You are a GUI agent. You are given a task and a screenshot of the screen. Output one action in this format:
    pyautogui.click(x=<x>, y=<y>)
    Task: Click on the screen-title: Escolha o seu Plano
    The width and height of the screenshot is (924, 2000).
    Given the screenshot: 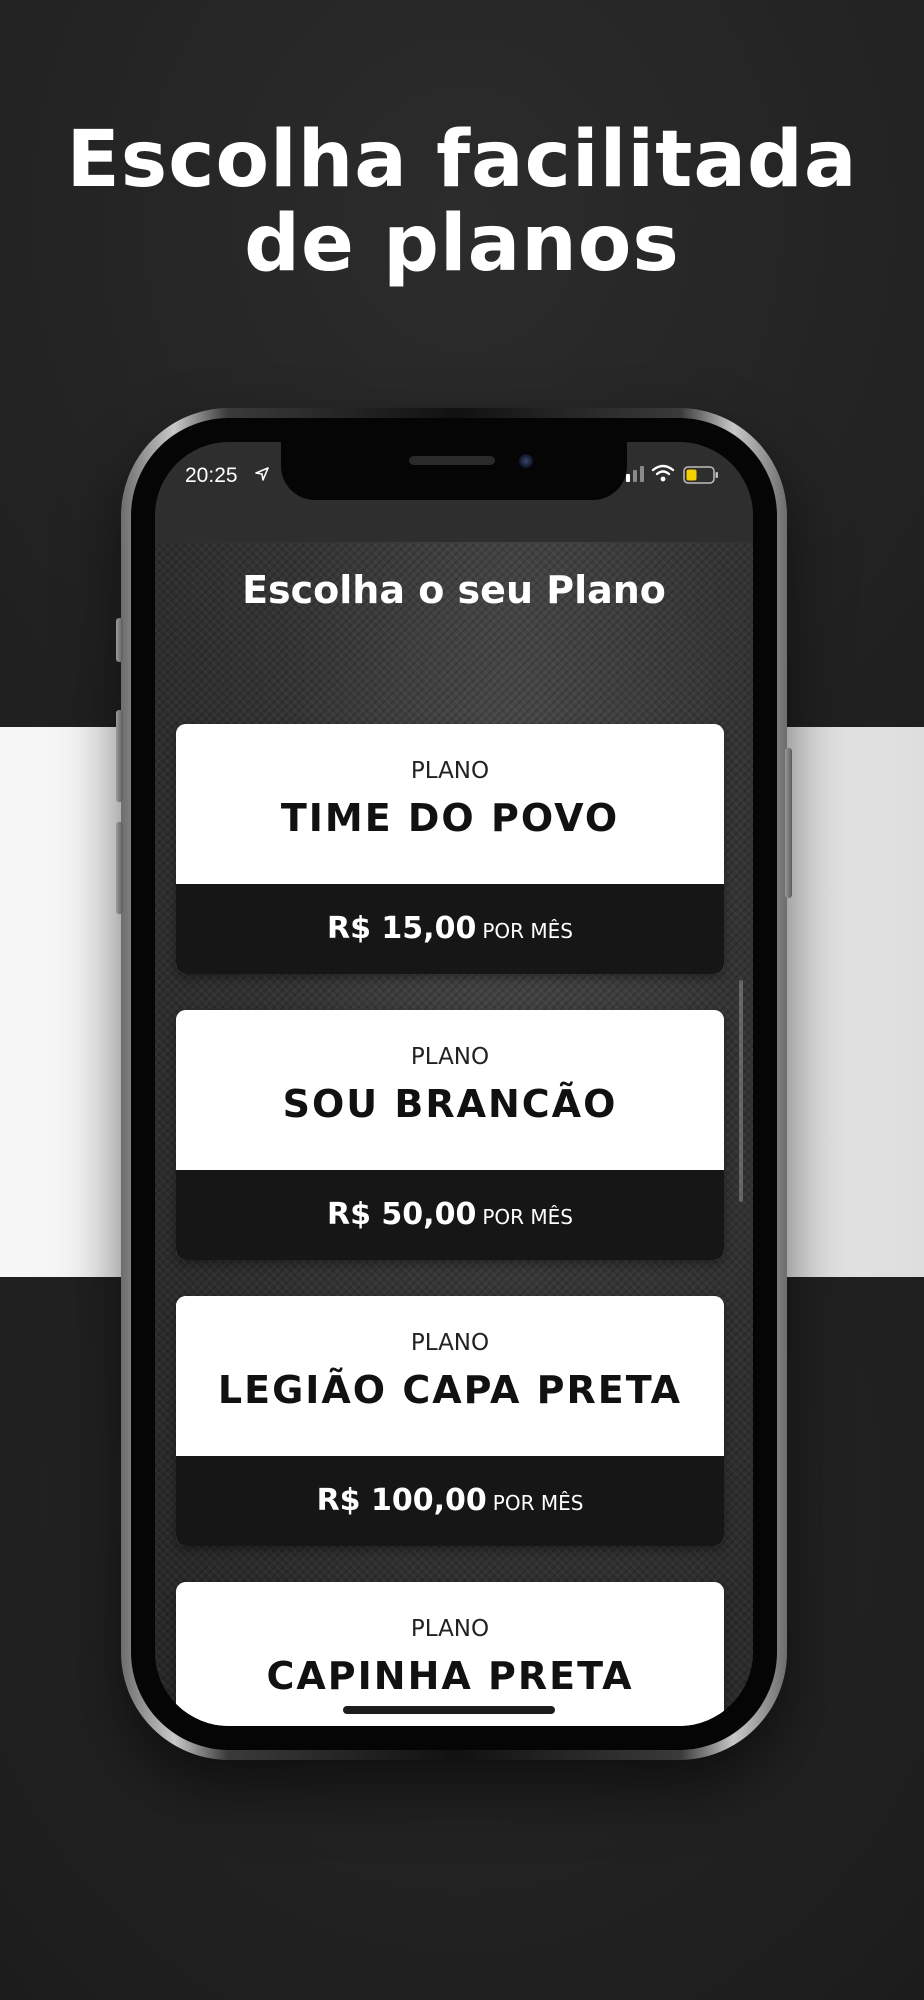 What is the action you would take?
    pyautogui.click(x=454, y=590)
    